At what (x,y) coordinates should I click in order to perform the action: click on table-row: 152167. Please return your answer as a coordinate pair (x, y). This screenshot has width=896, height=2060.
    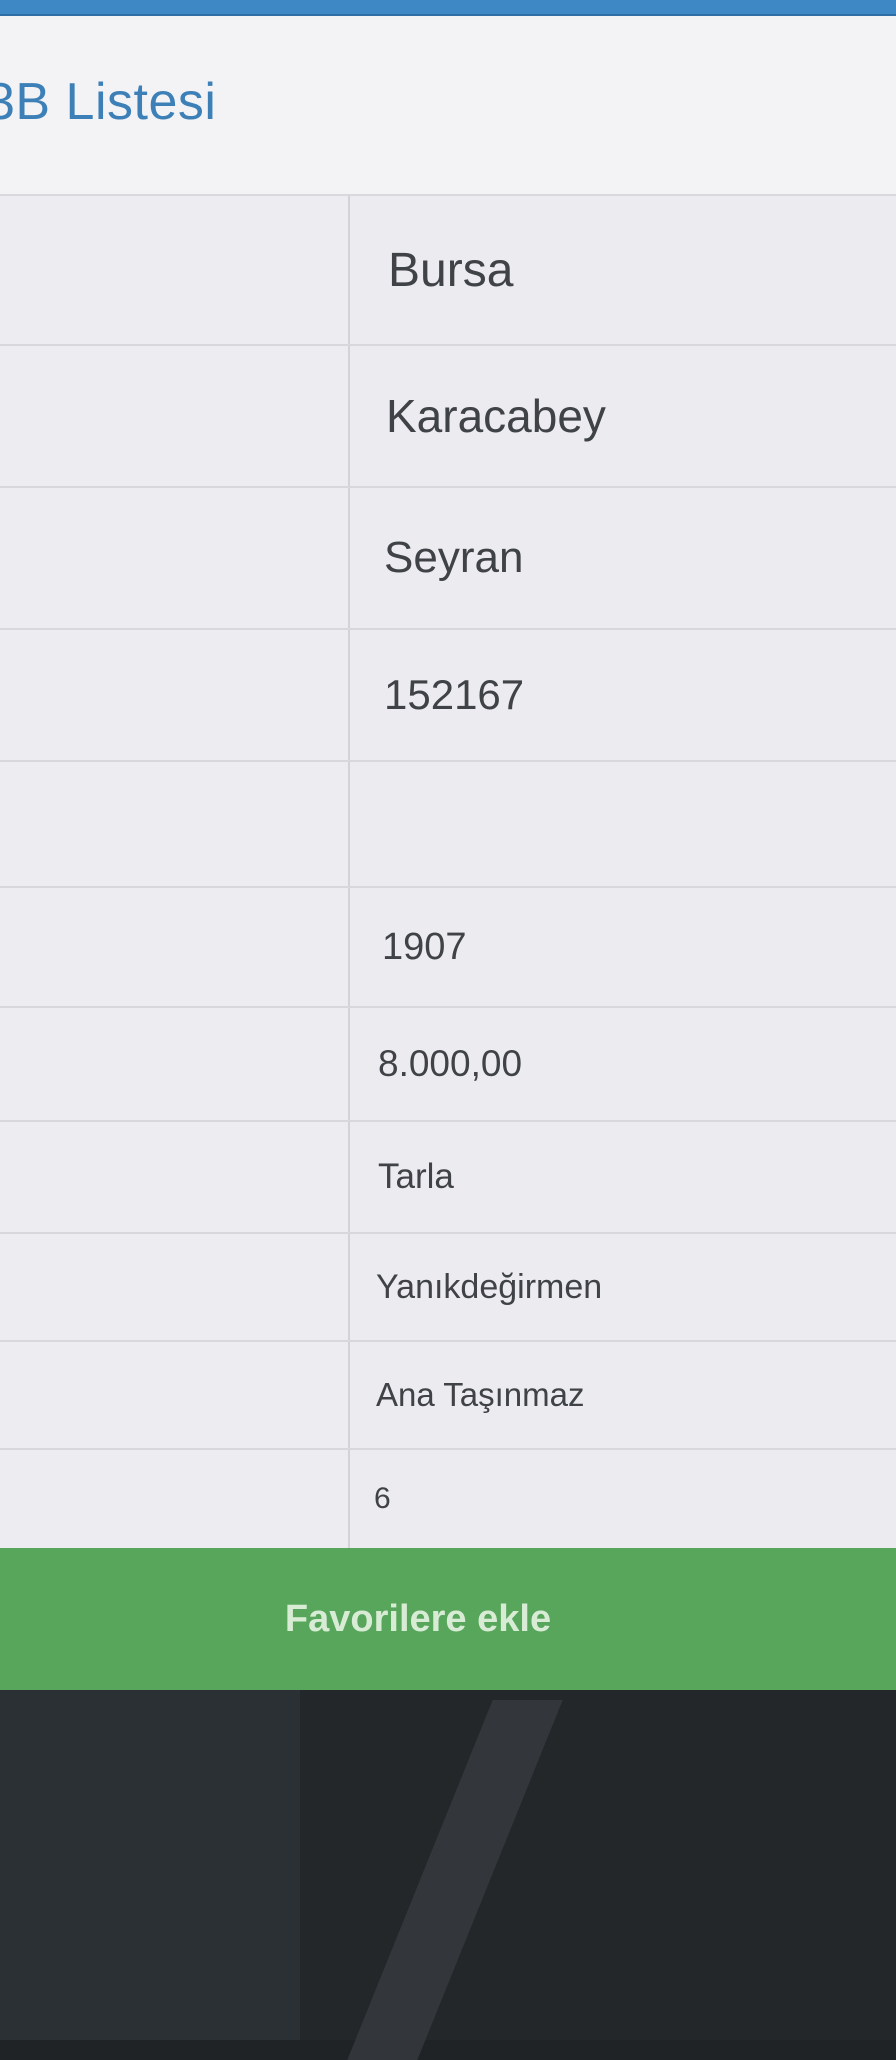
    Looking at the image, I should click on (448, 696).